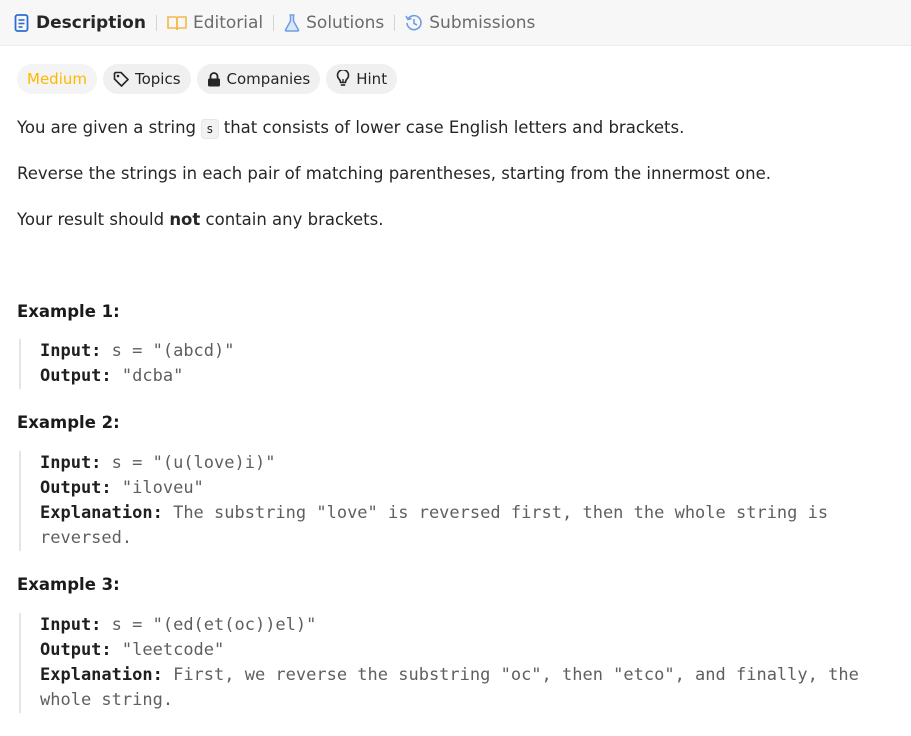 This screenshot has width=911, height=736. I want to click on example-heading: Example 2:, so click(68, 422).